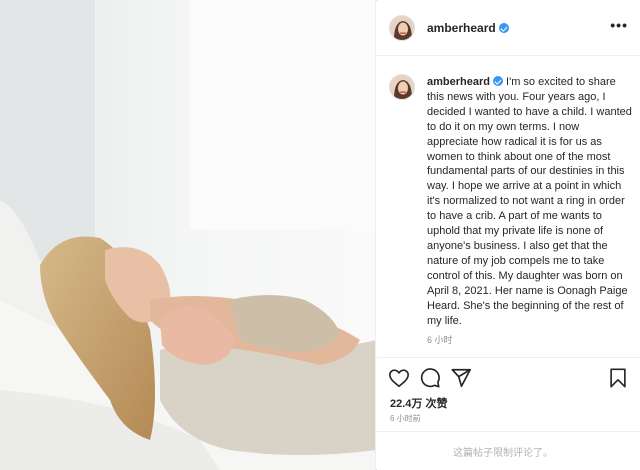 The height and width of the screenshot is (470, 640). Describe the element at coordinates (405, 418) in the screenshot. I see `post-timestamp: 6 小时前` at that location.